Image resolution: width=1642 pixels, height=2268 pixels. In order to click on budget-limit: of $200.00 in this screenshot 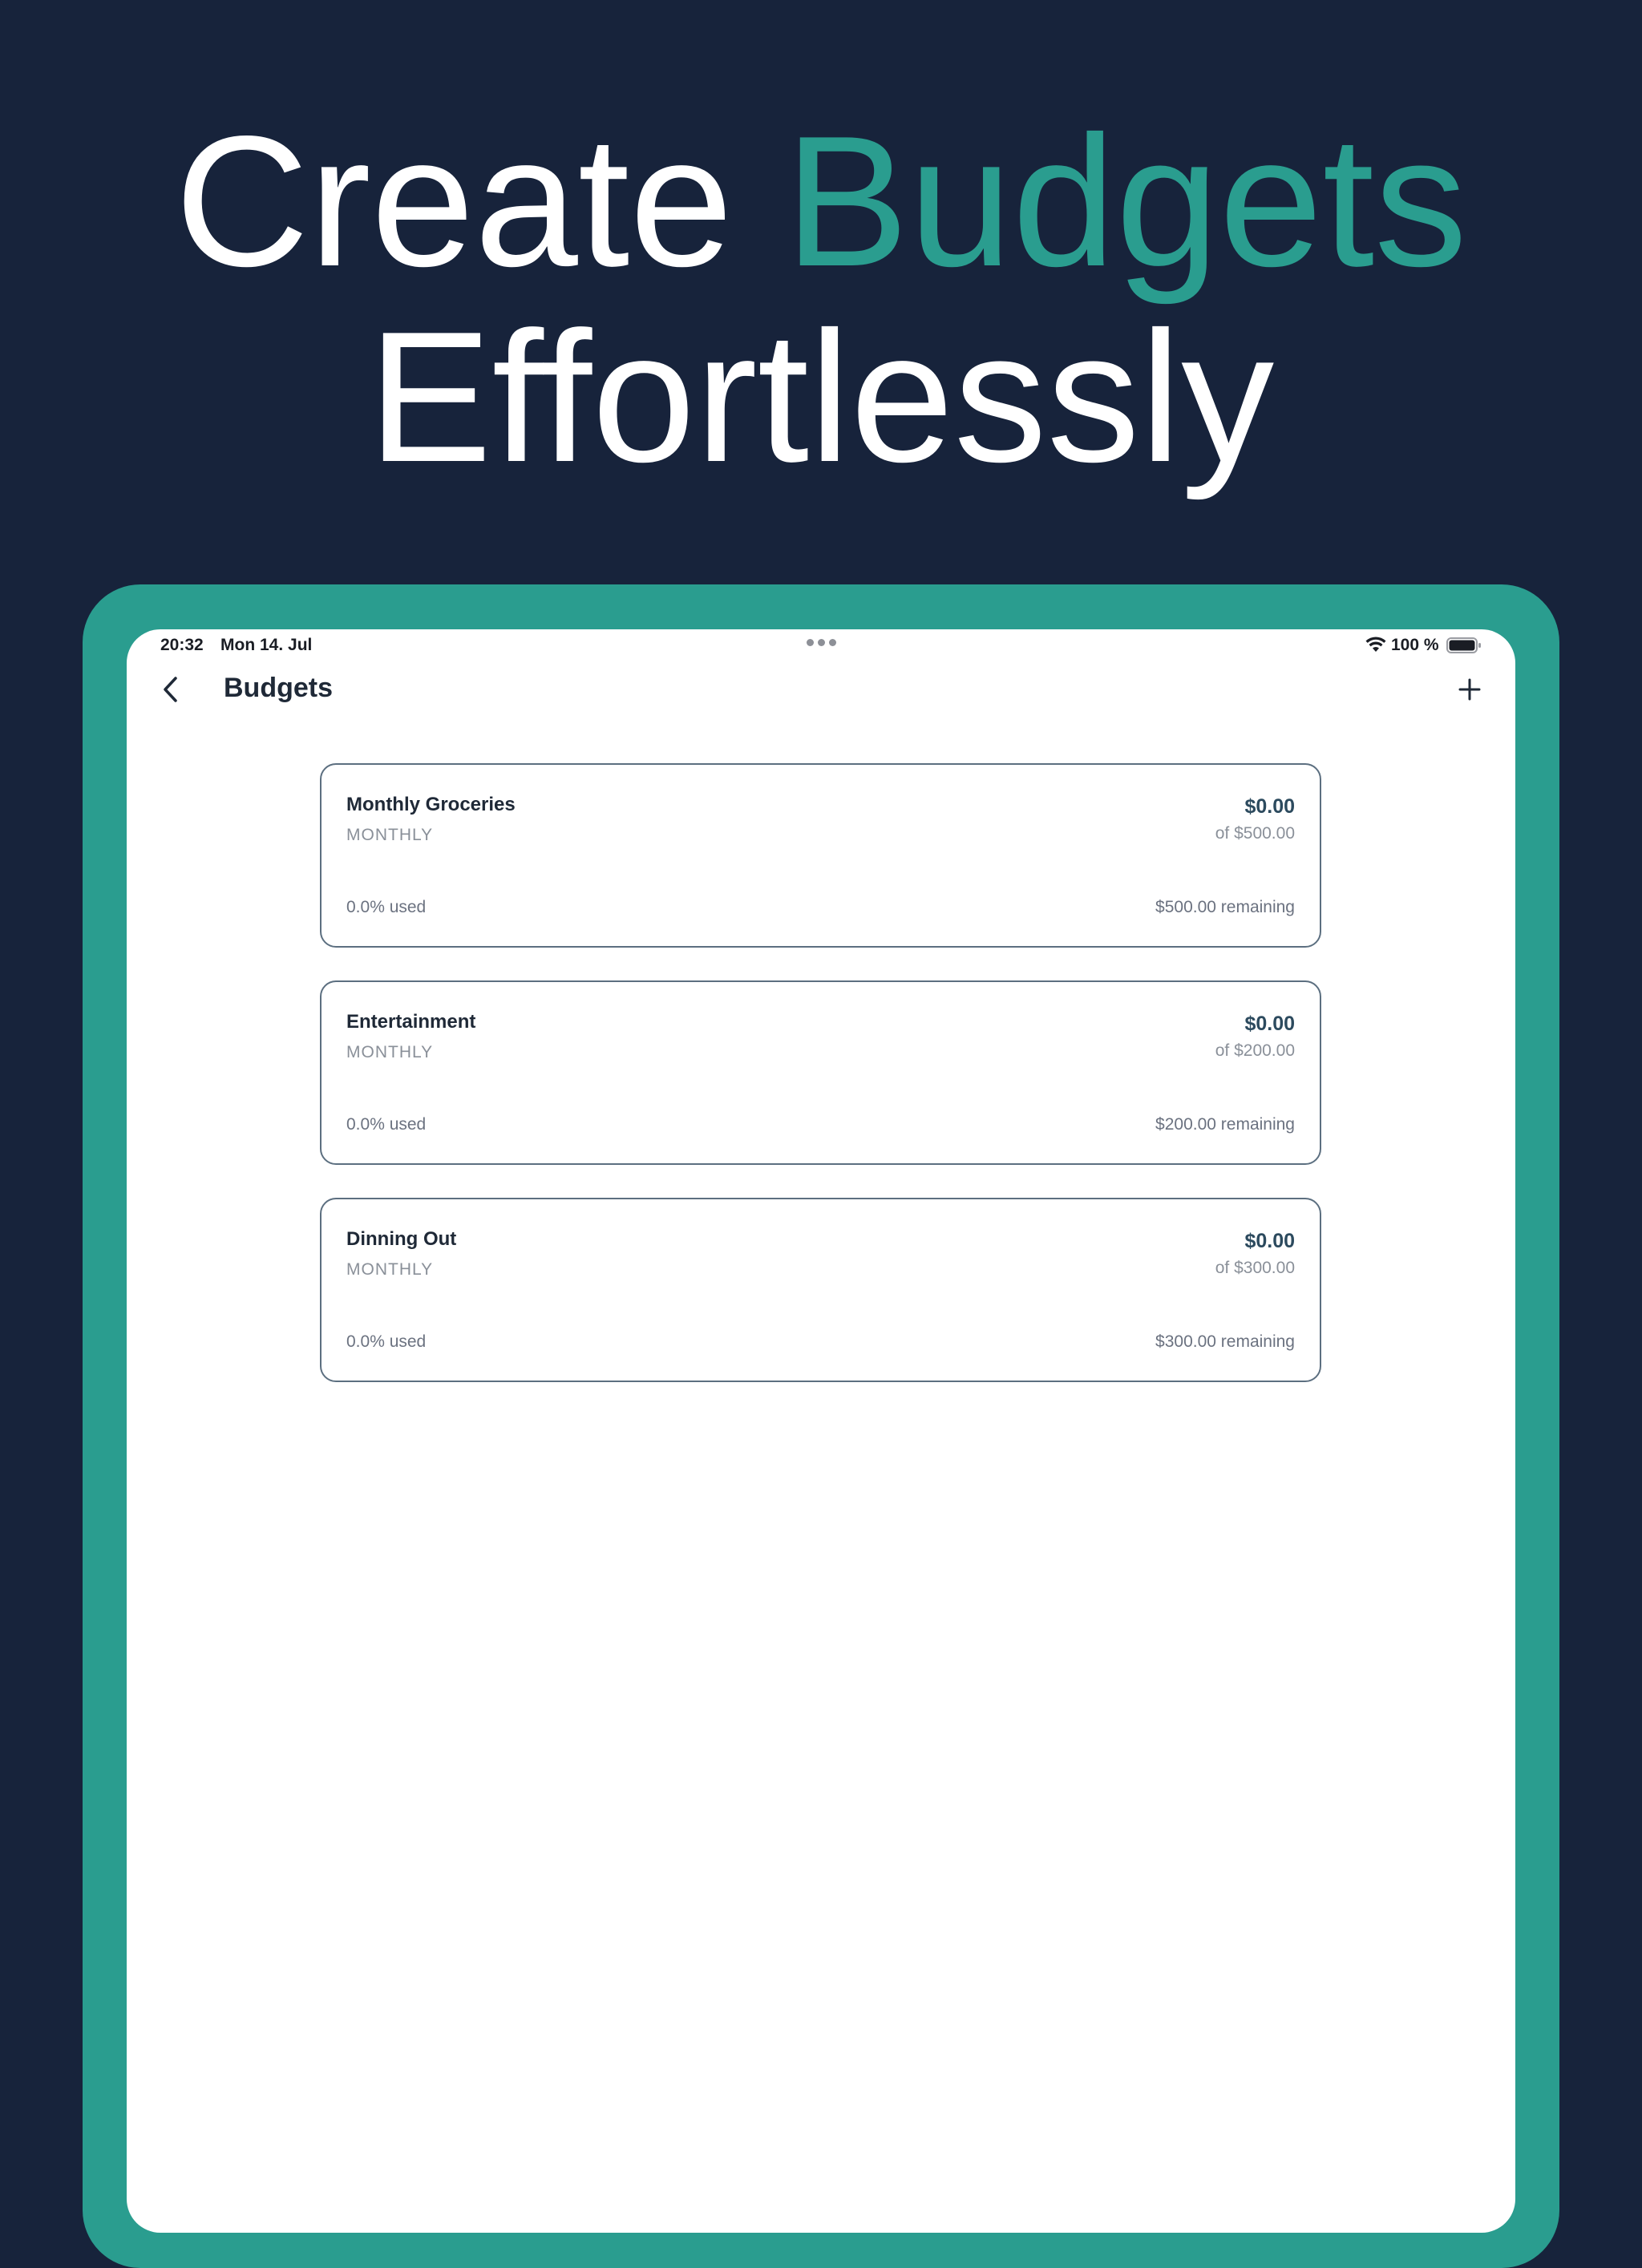, I will do `click(1255, 1051)`.